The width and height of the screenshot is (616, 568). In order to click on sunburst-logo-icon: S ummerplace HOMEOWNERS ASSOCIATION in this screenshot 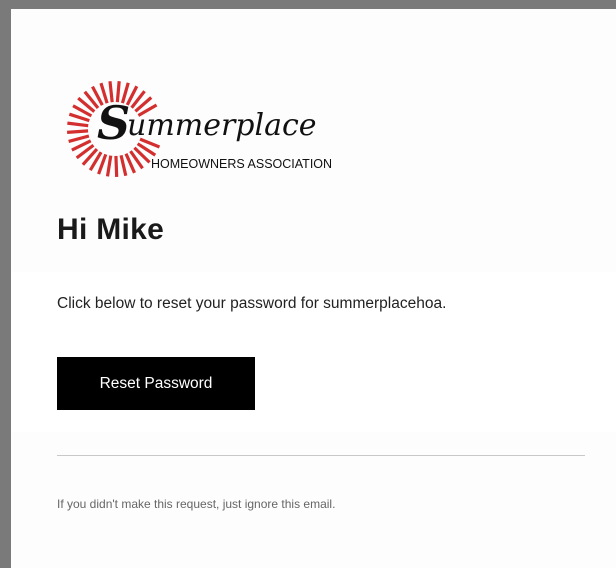, I will do `click(199, 129)`.